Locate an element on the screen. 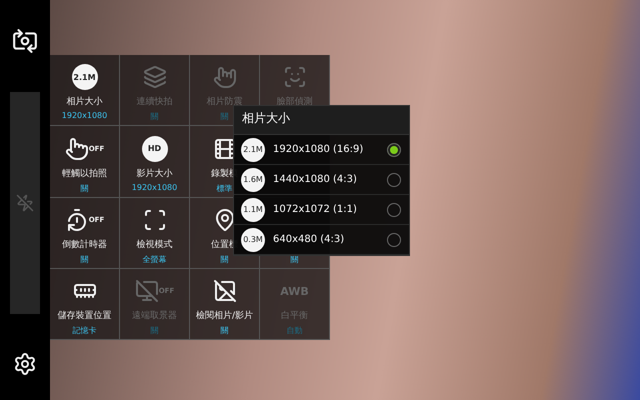 The height and width of the screenshot is (400, 640). setting-label: 儲存裝置位置 is located at coordinates (85, 315).